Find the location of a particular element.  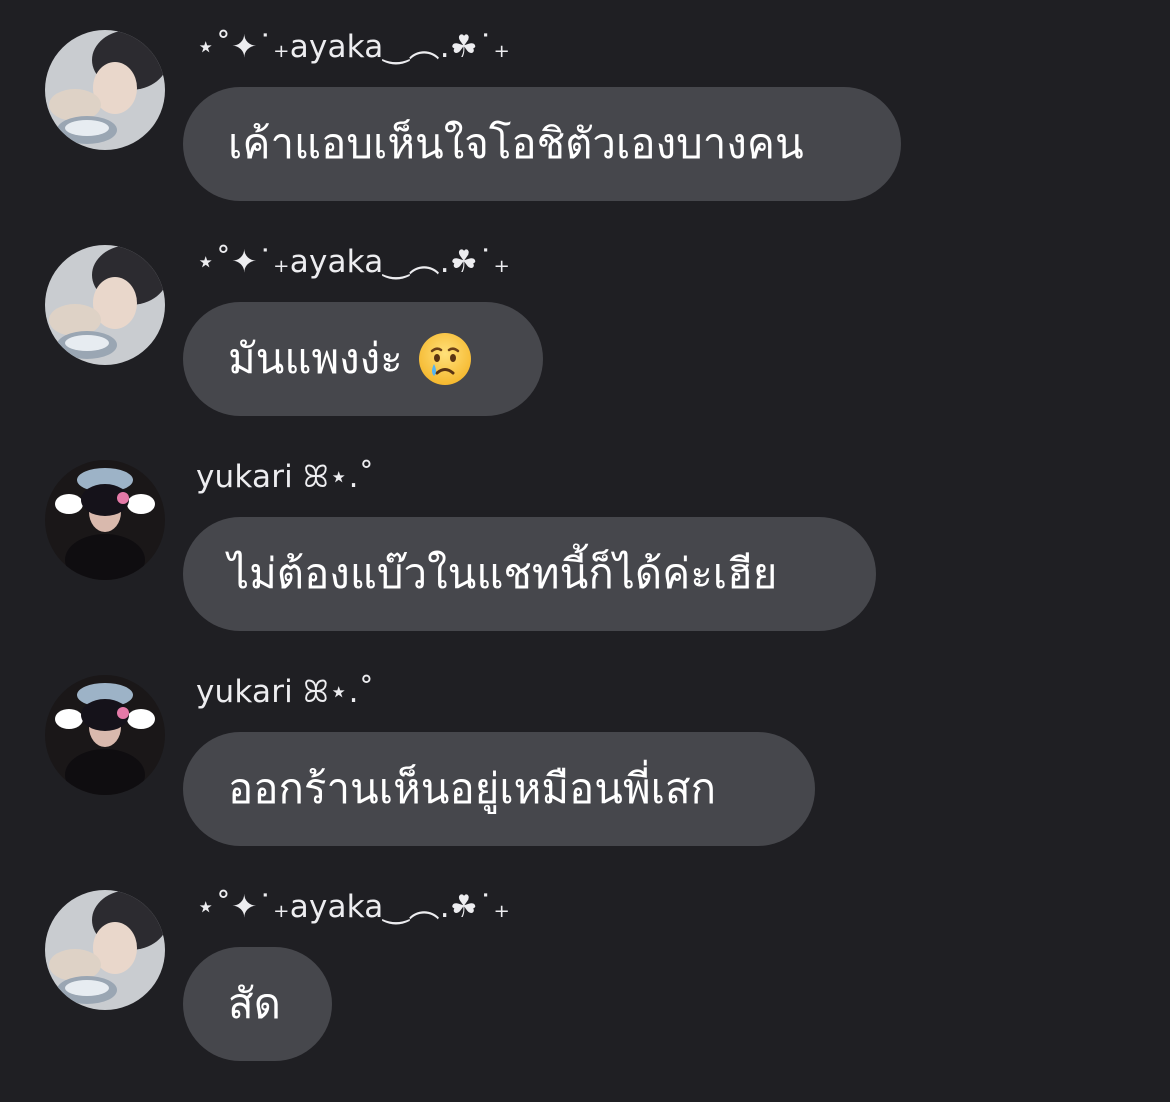

message-text: สัด is located at coordinates (254, 1003).